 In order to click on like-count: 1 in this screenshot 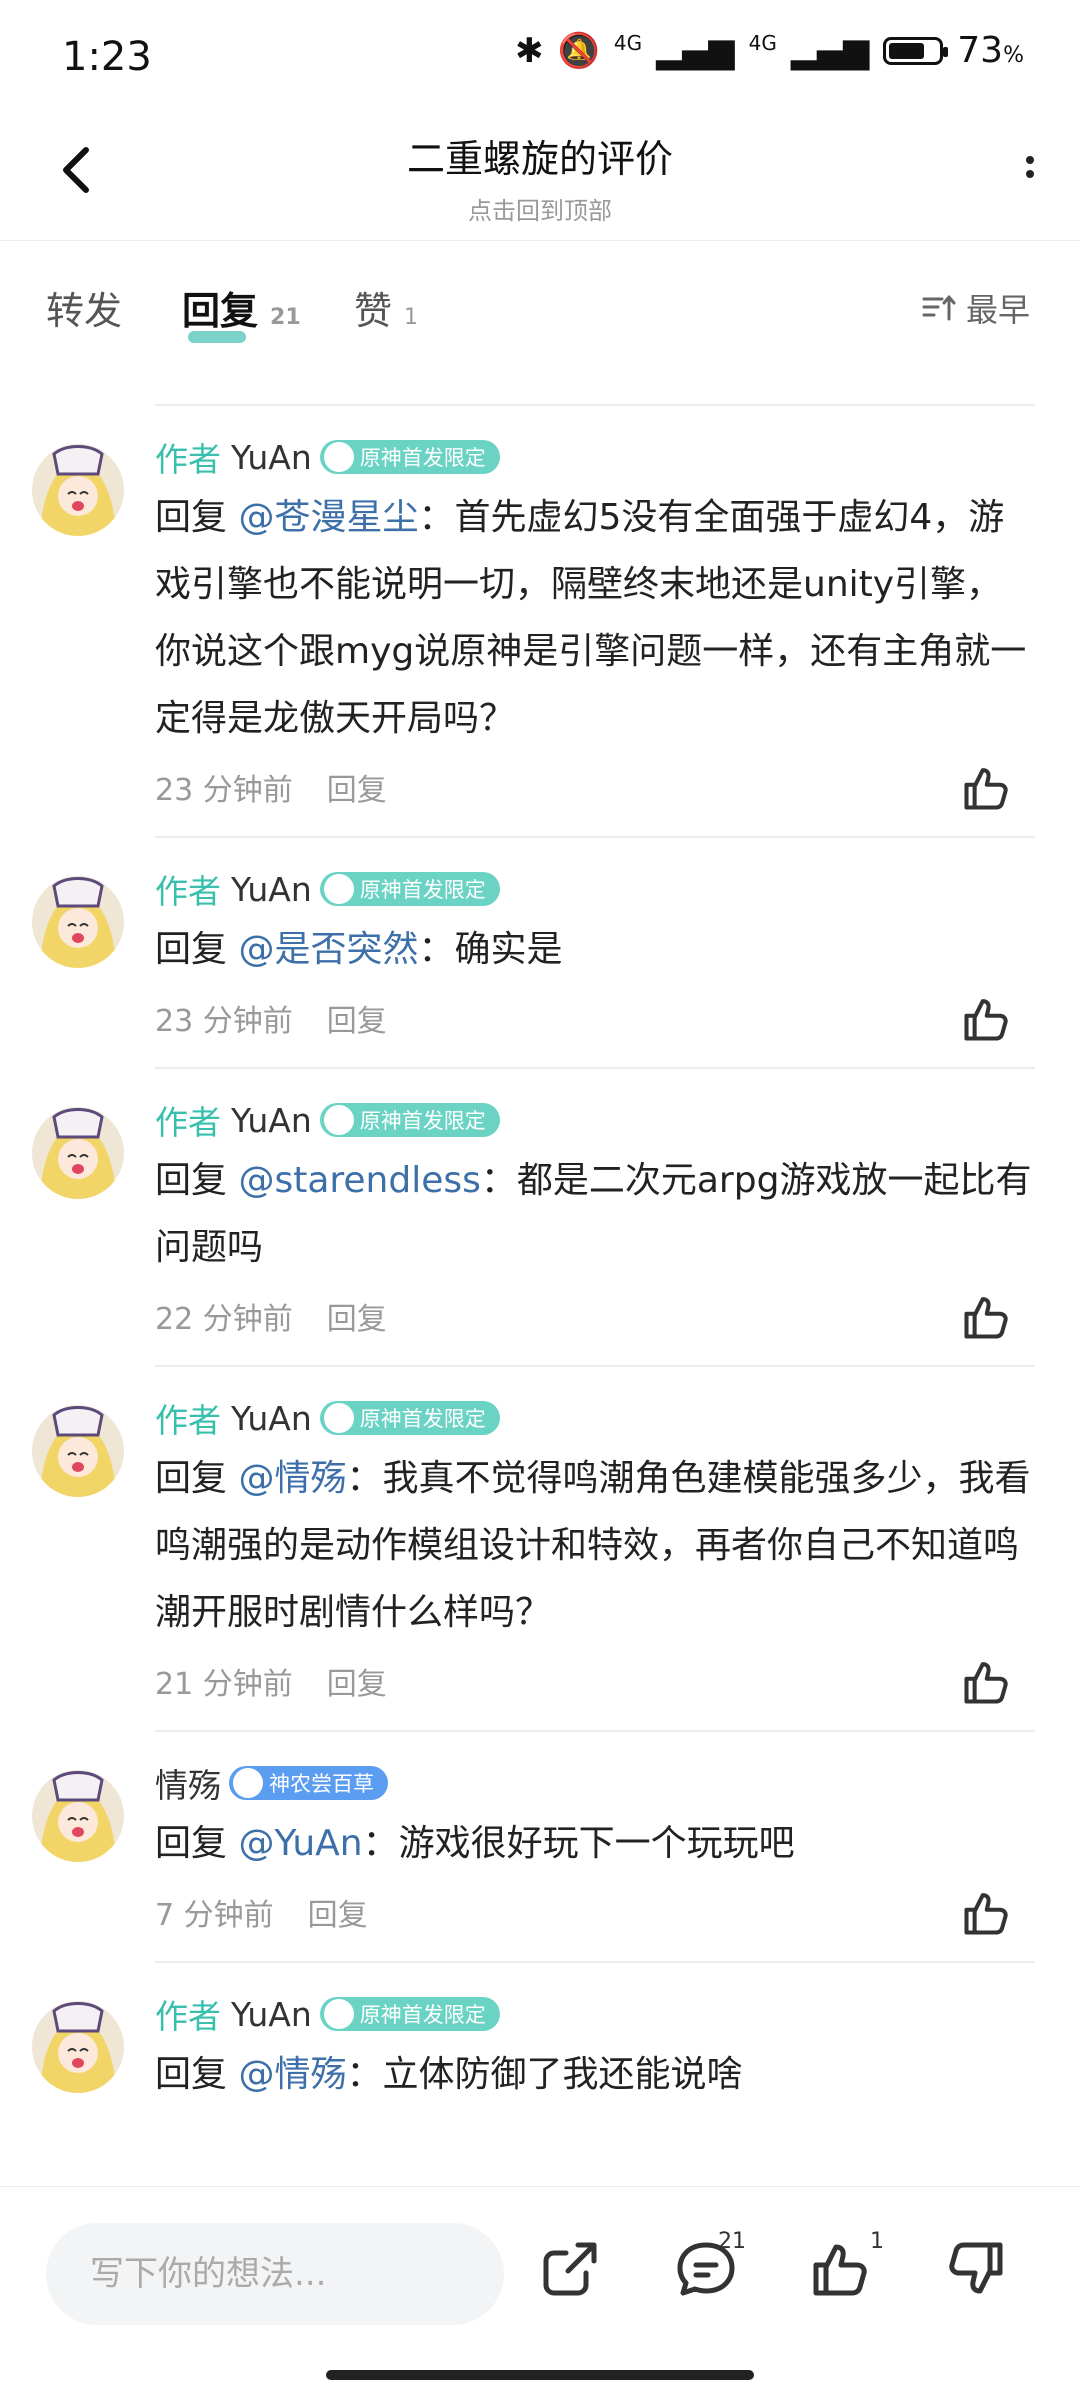, I will do `click(877, 2241)`.